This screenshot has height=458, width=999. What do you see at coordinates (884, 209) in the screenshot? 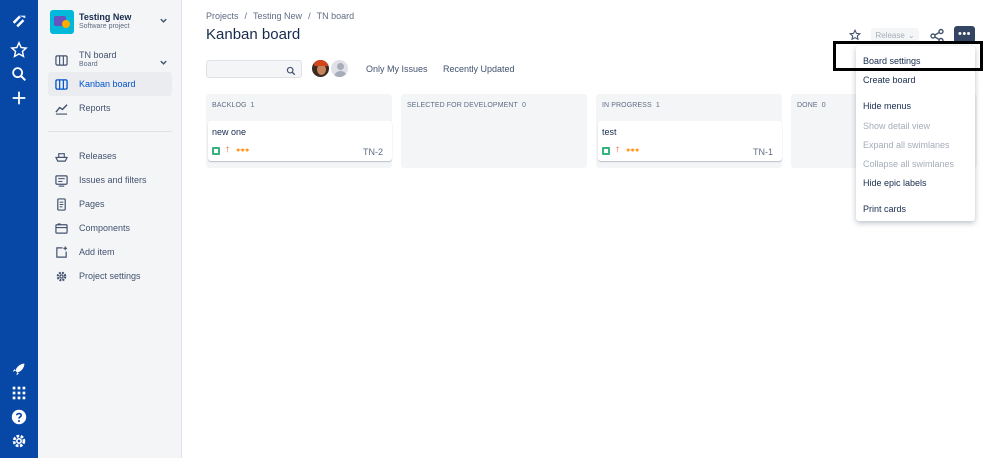
I see `menu-item-print-cards: Print cards` at bounding box center [884, 209].